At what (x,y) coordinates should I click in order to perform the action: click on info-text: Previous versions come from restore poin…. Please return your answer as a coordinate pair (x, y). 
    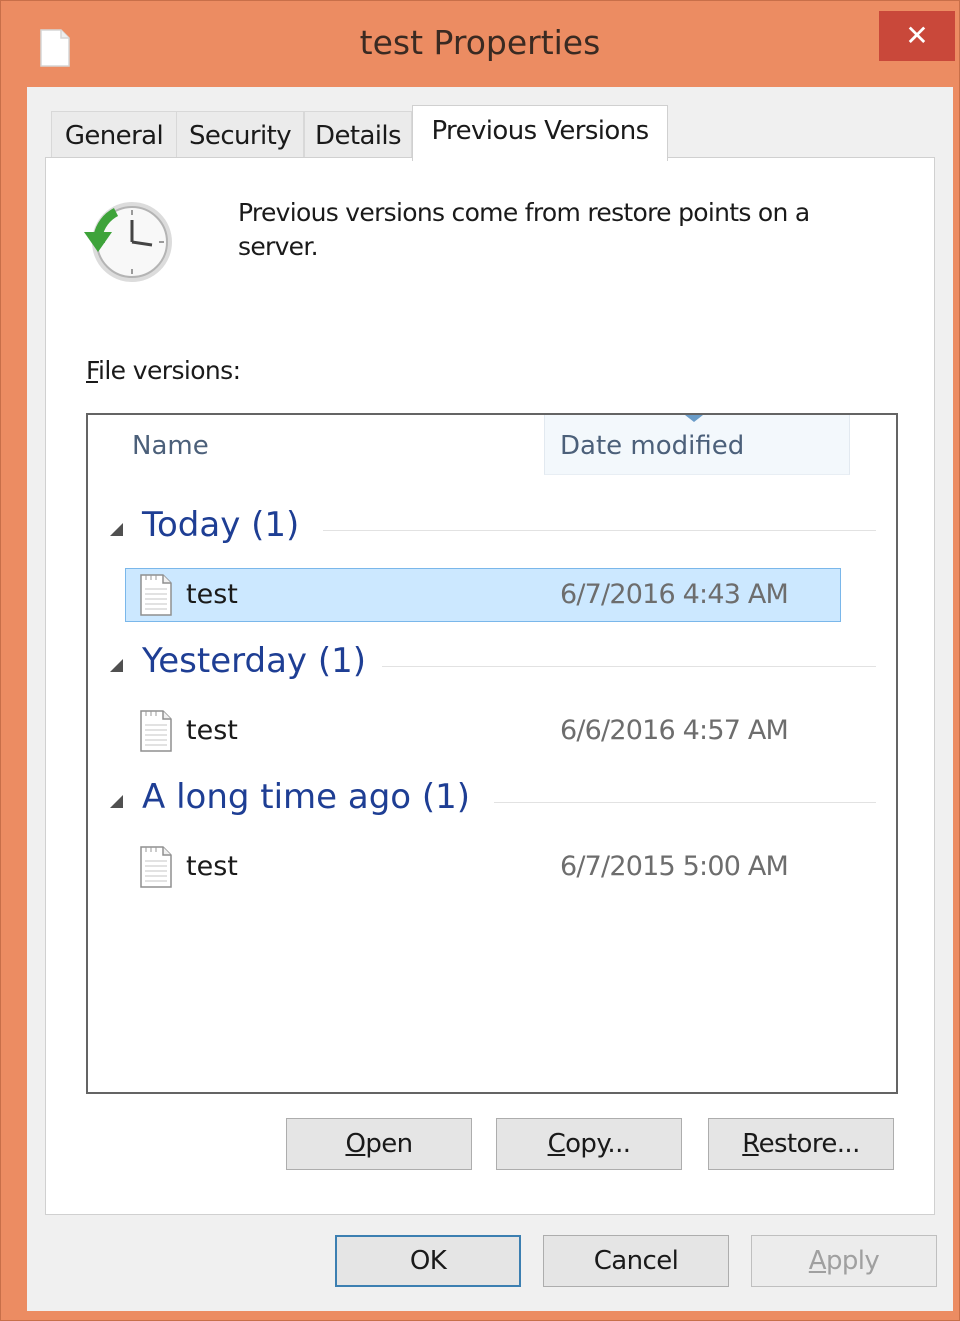
    Looking at the image, I should click on (524, 229).